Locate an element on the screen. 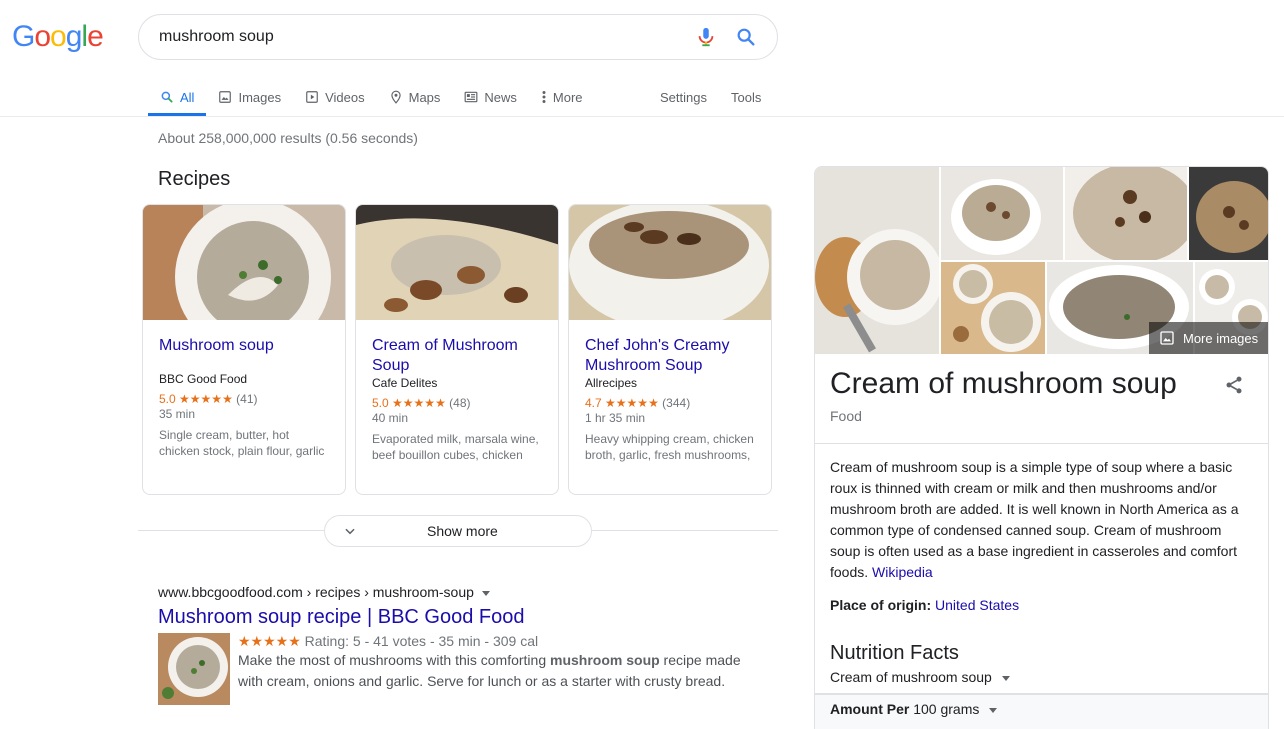 The width and height of the screenshot is (1284, 729). recipe-source: Cafe Delites is located at coordinates (405, 383).